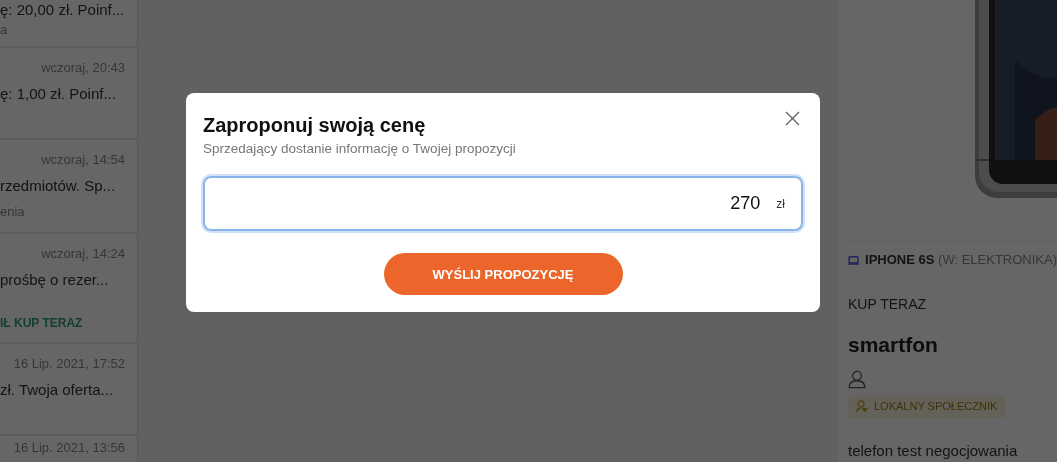 This screenshot has width=1057, height=462. Describe the element at coordinates (42, 323) in the screenshot. I see `message-status: IŁ KUP TERAZ` at that location.